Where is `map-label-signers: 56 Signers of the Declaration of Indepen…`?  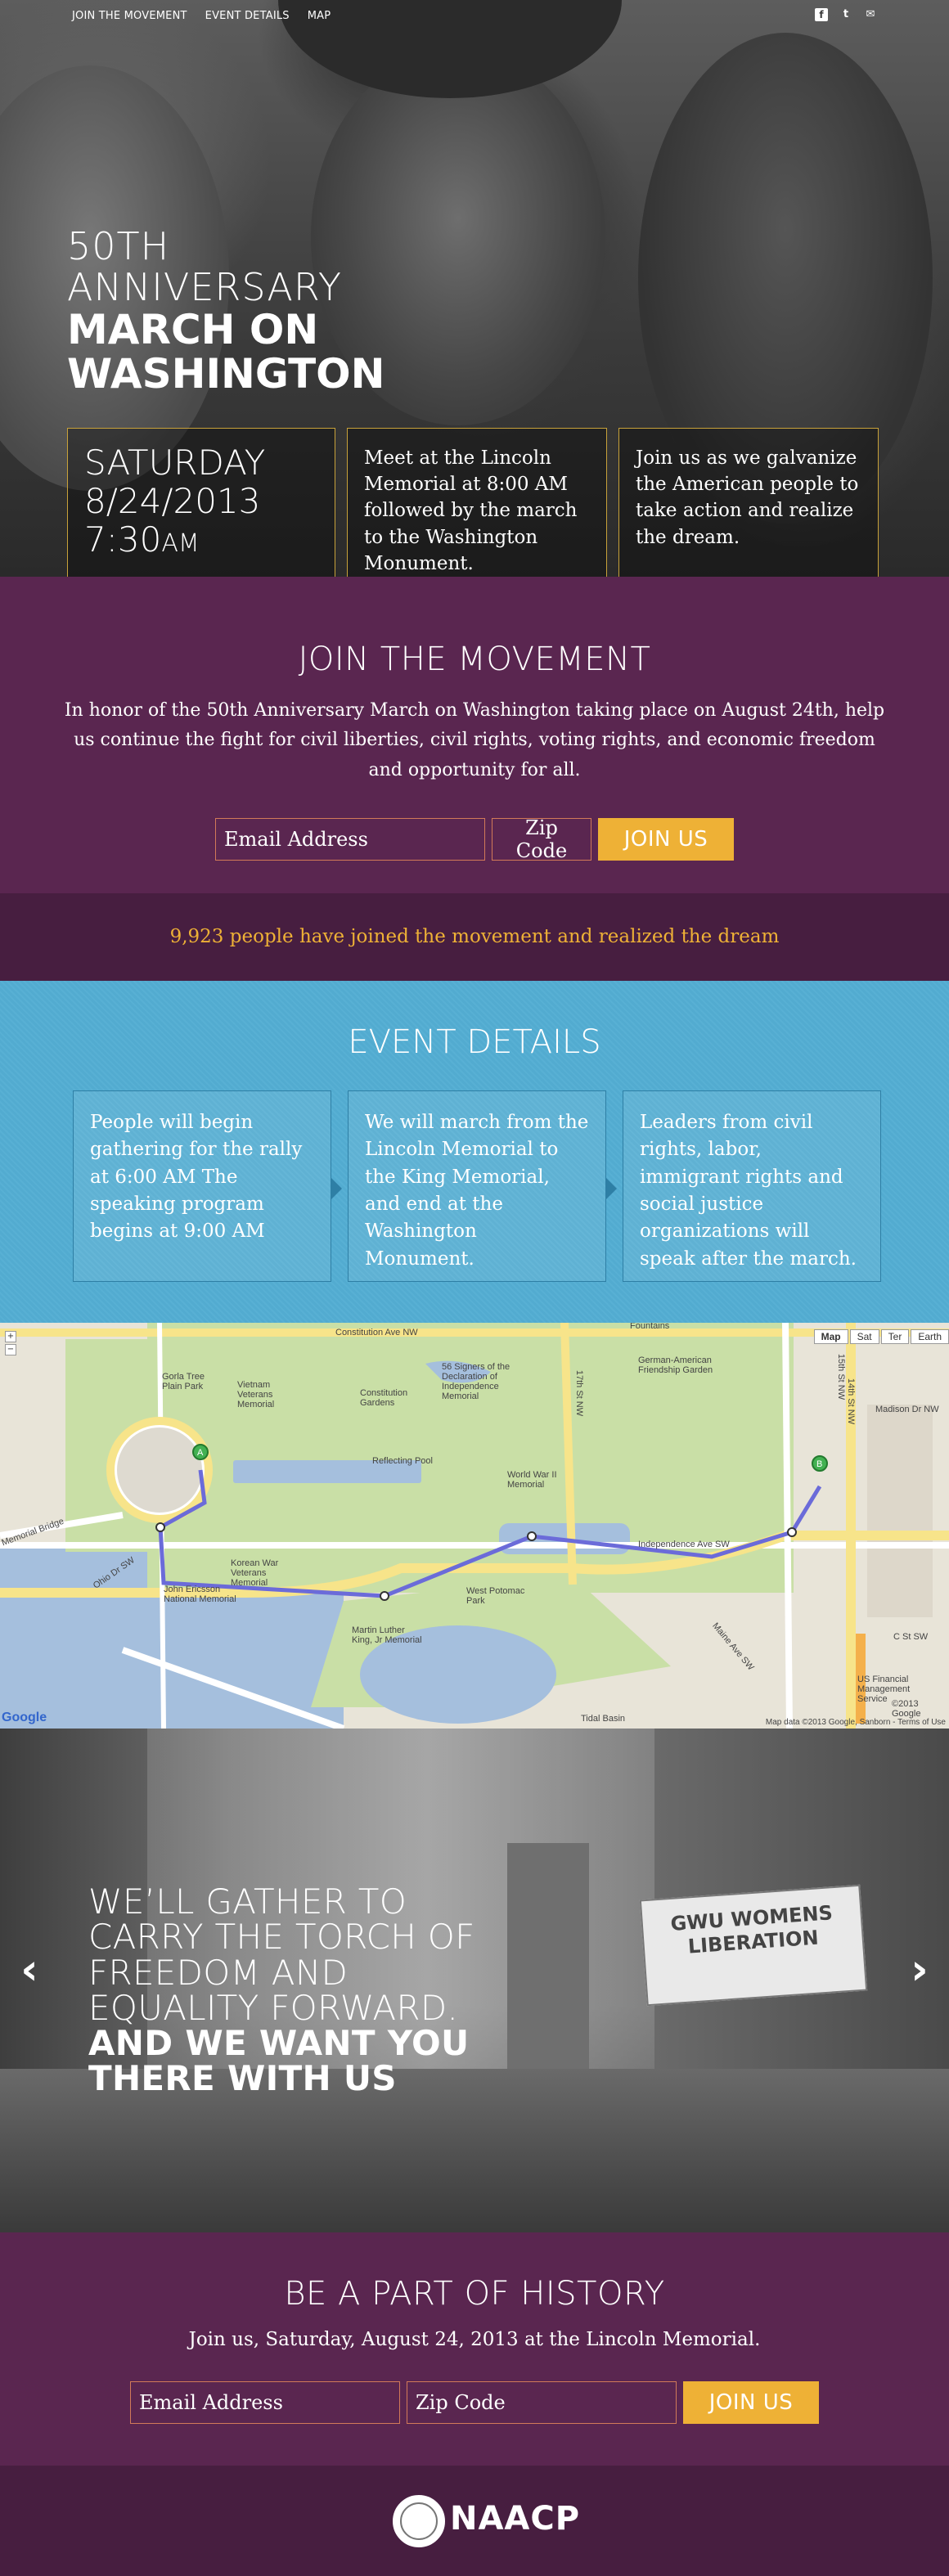 map-label-signers: 56 Signers of the Declaration of Indepen… is located at coordinates (476, 1381).